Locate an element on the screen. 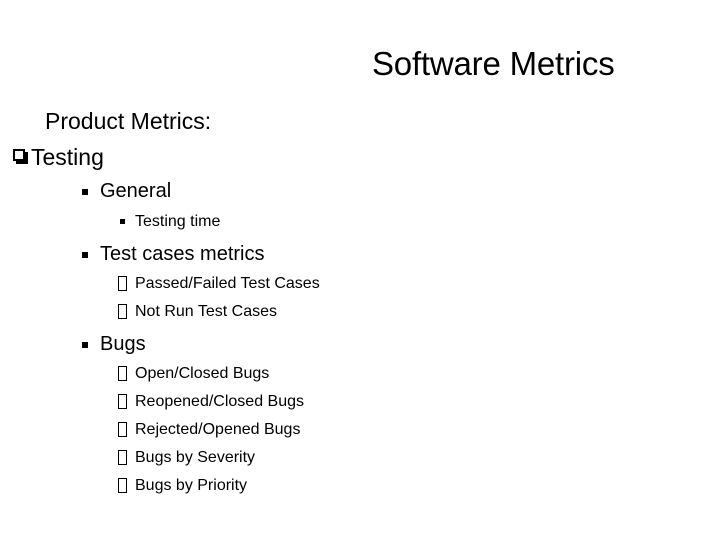 This screenshot has height=540, width=720. small-filled-square-bullet-icon is located at coordinates (122, 221).